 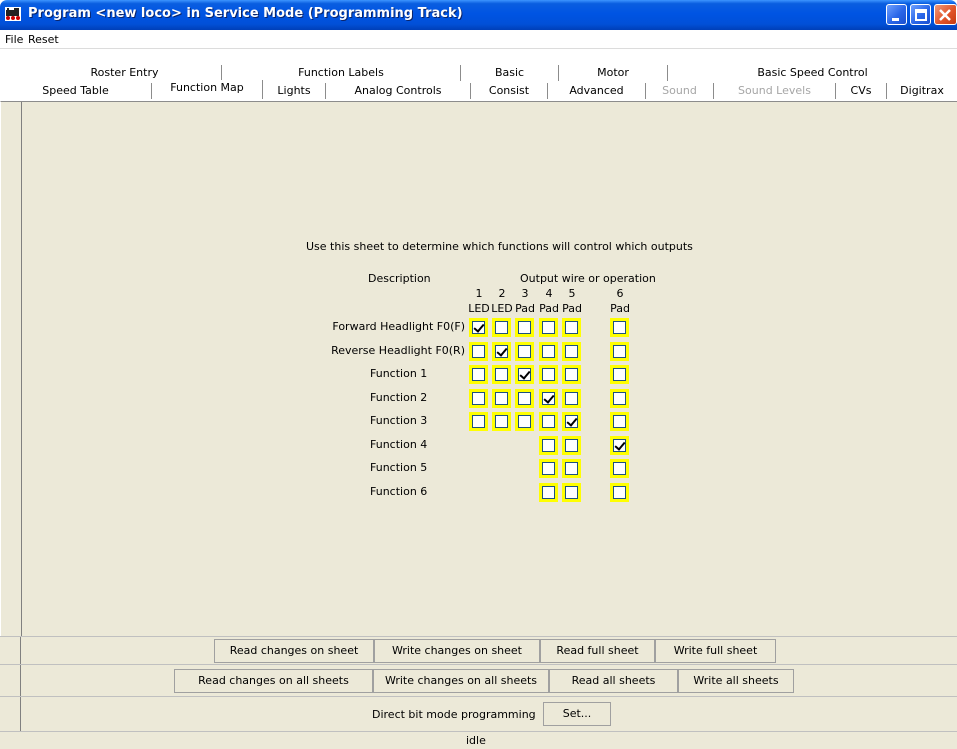 I want to click on programming-mode-label: Direct bit mode programming, so click(x=454, y=714).